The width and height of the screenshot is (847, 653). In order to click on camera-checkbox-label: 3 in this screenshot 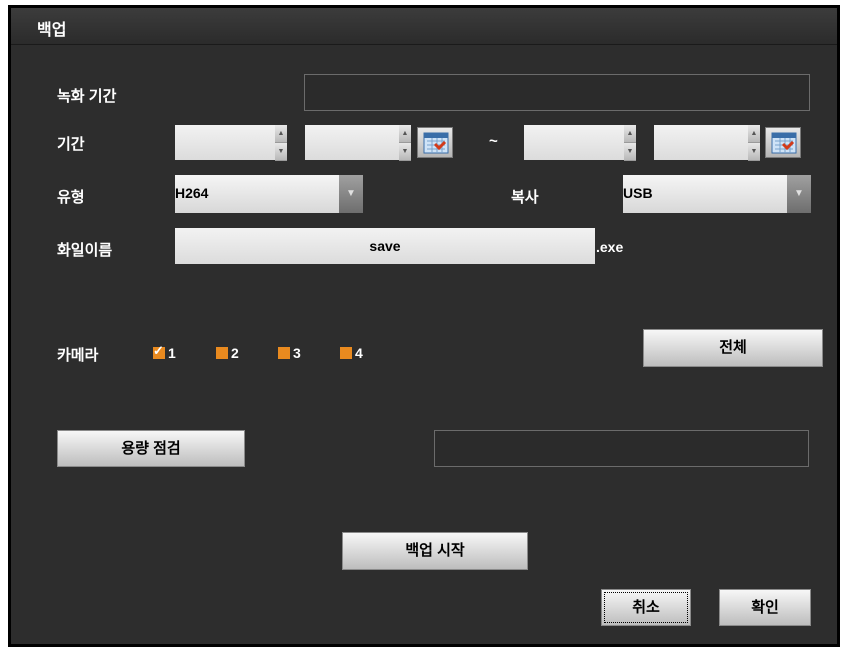, I will do `click(297, 353)`.